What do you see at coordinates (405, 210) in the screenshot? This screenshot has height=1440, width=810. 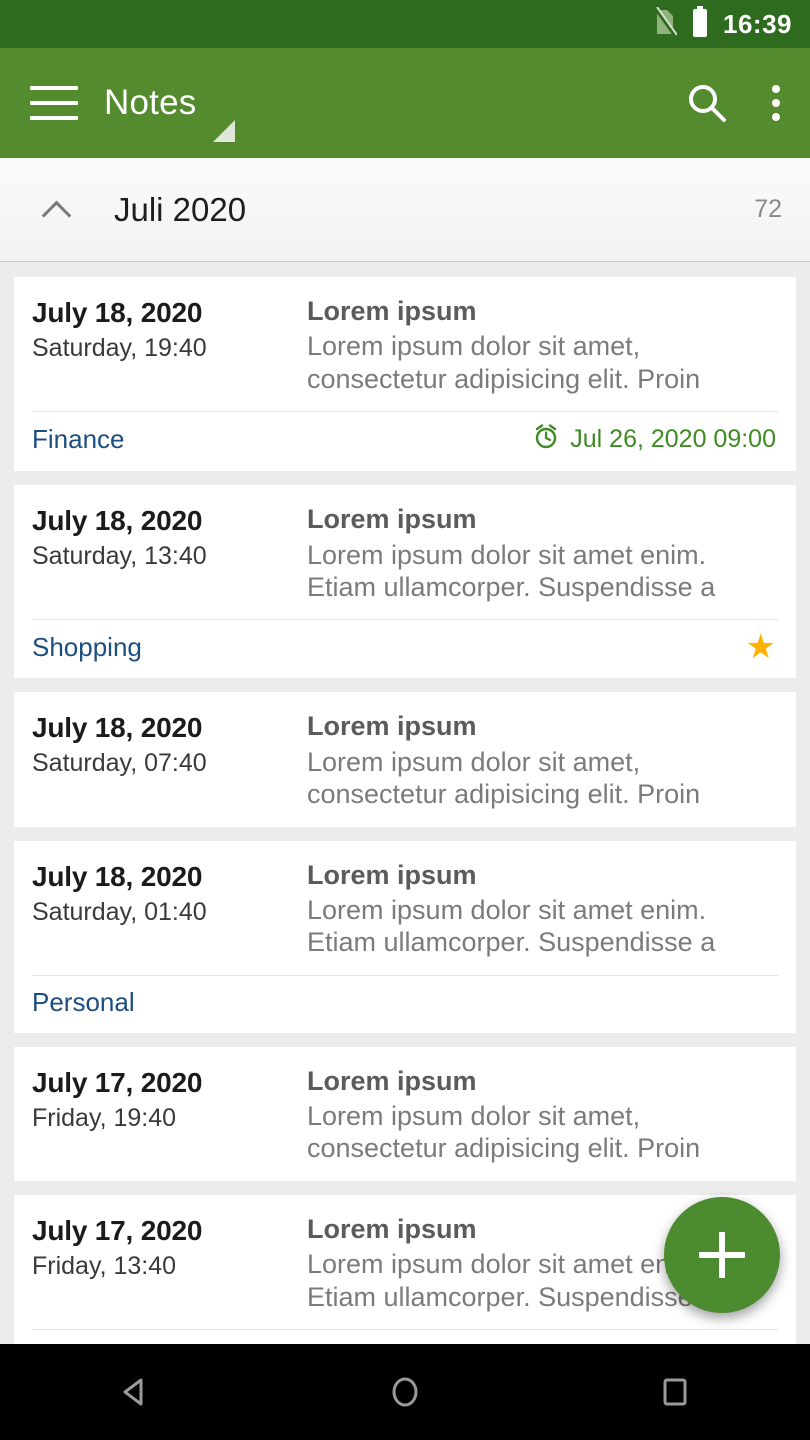 I see `month-group-header: Juli 2020 72` at bounding box center [405, 210].